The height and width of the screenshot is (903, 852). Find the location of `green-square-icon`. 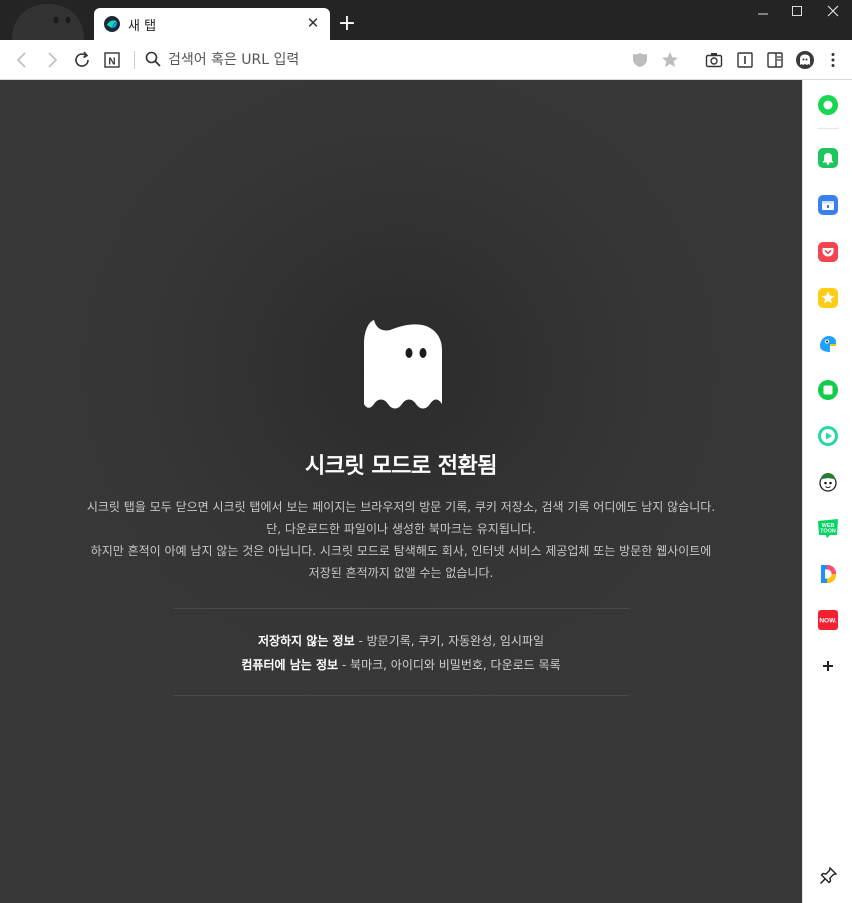

green-square-icon is located at coordinates (828, 390).